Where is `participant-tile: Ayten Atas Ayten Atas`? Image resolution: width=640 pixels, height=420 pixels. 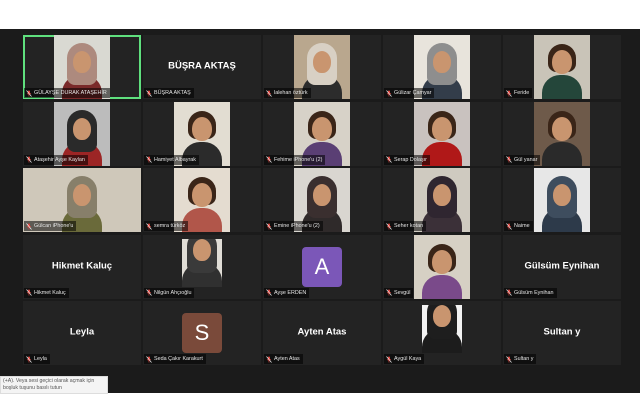
participant-tile: Ayten Atas Ayten Atas is located at coordinates (322, 333).